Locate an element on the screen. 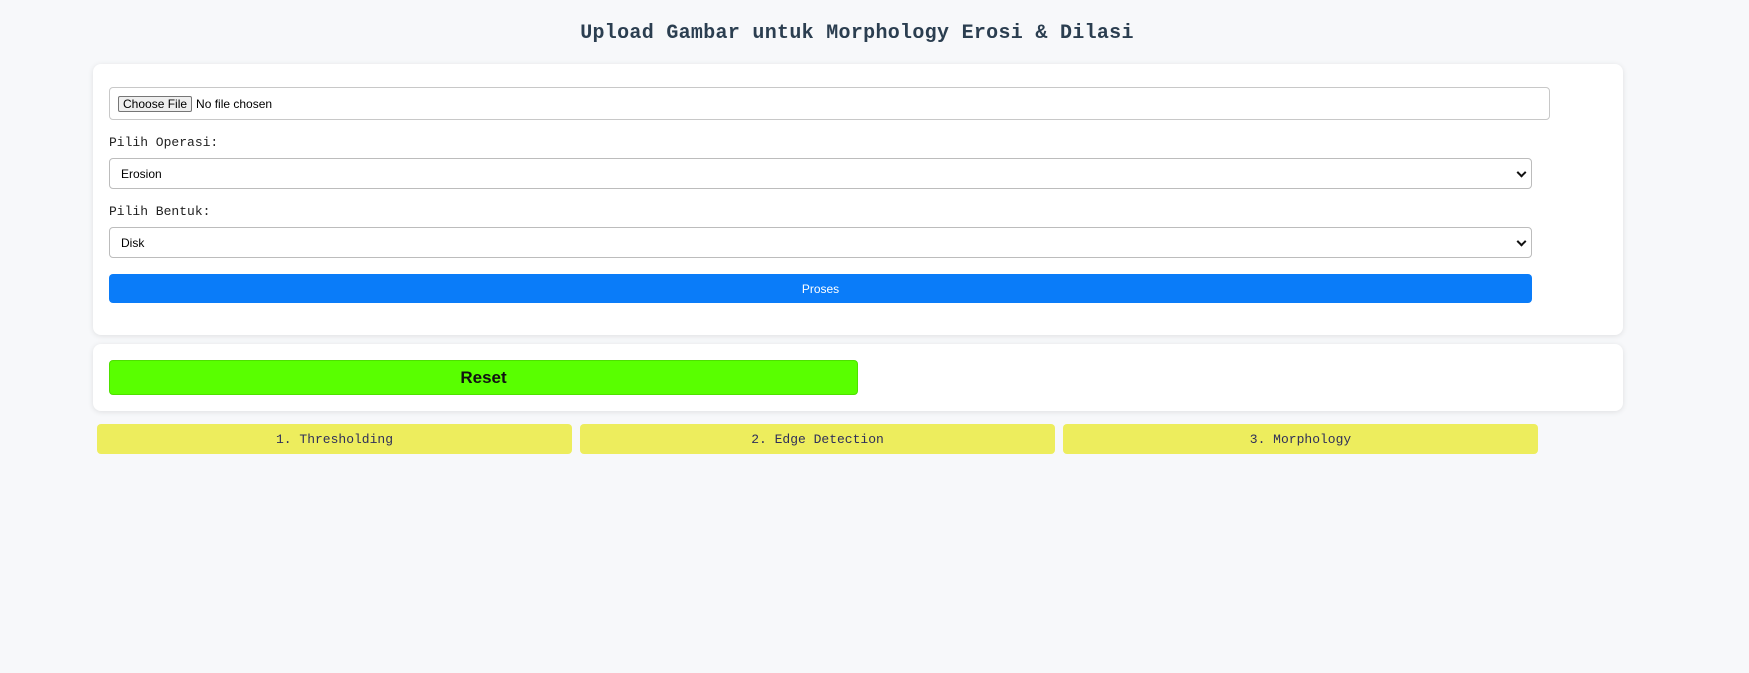  reset-card: Reset is located at coordinates (858, 377).